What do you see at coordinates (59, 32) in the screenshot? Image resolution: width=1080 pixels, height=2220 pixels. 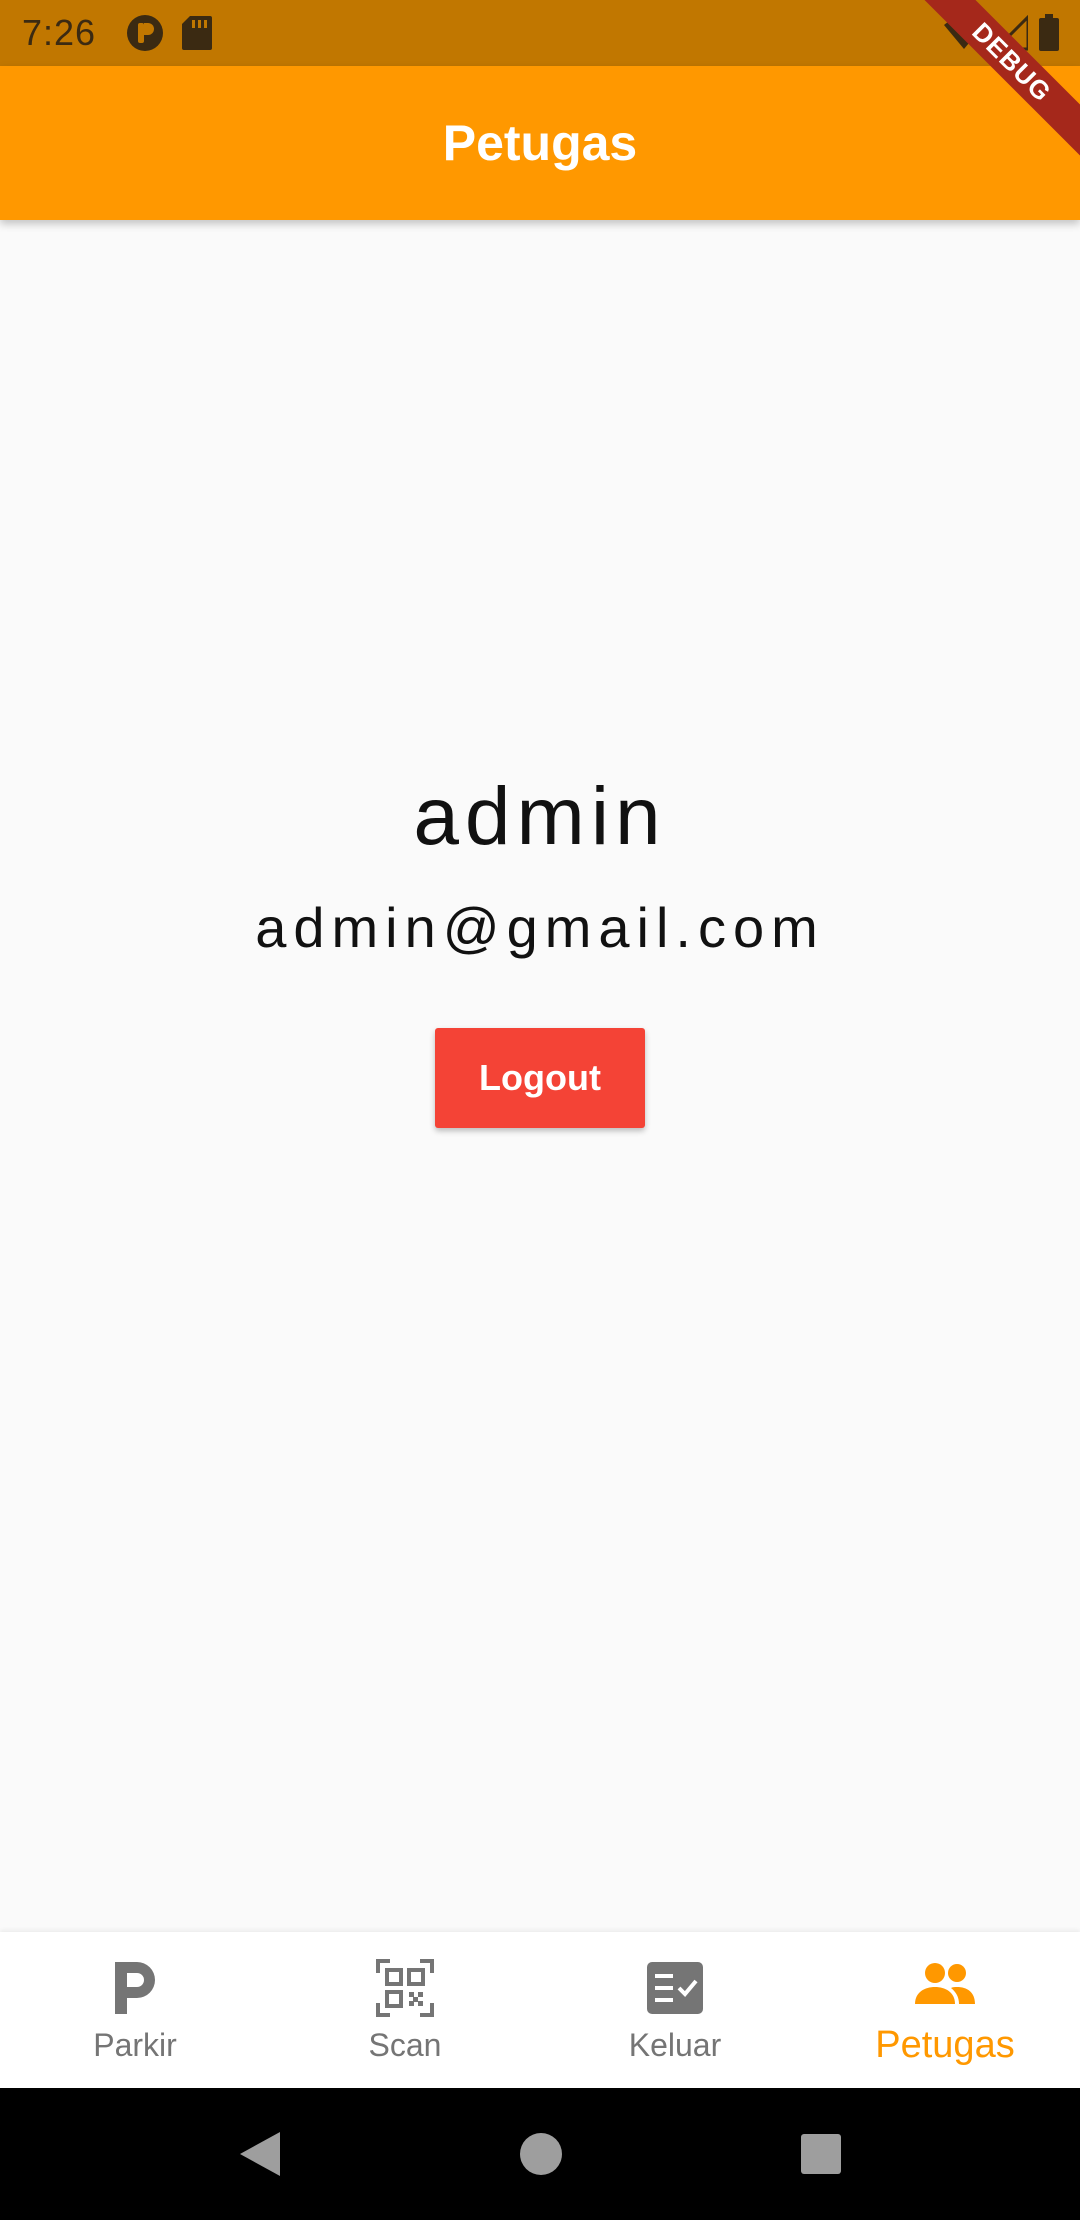 I see `status-time: 7:26` at bounding box center [59, 32].